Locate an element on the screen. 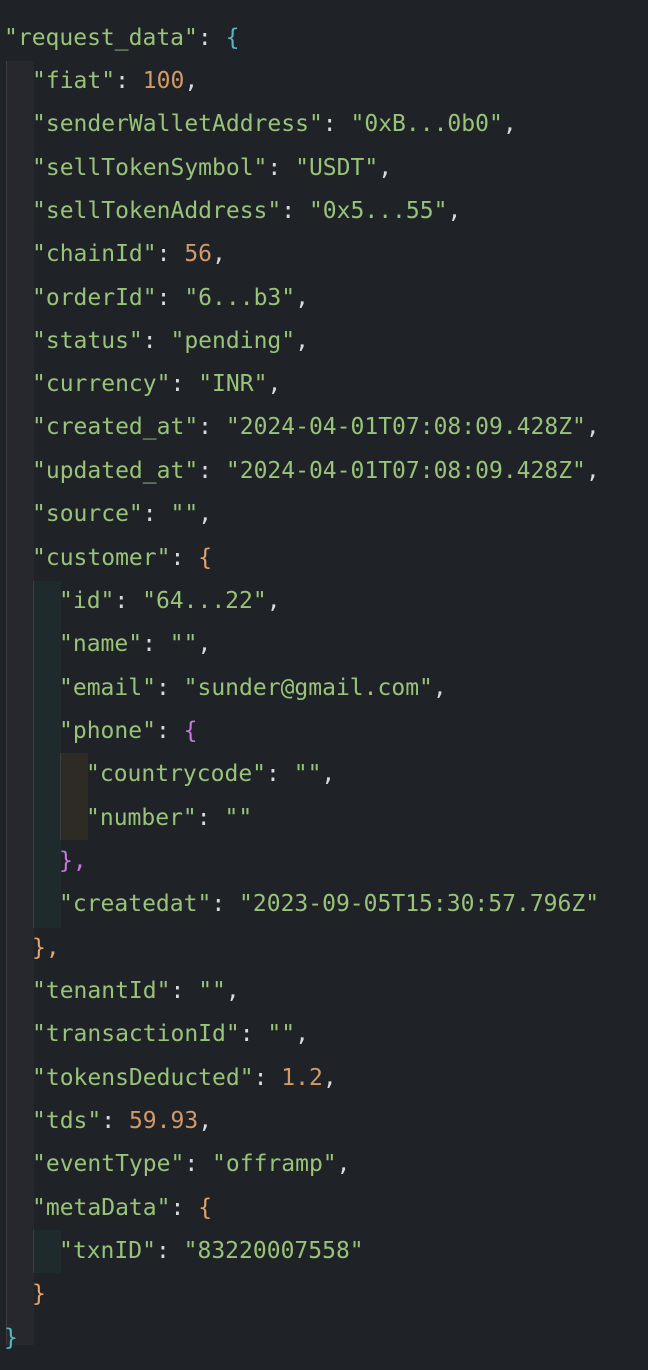 Image resolution: width=648 pixels, height=1370 pixels. json-key: "status" is located at coordinates (87, 340).